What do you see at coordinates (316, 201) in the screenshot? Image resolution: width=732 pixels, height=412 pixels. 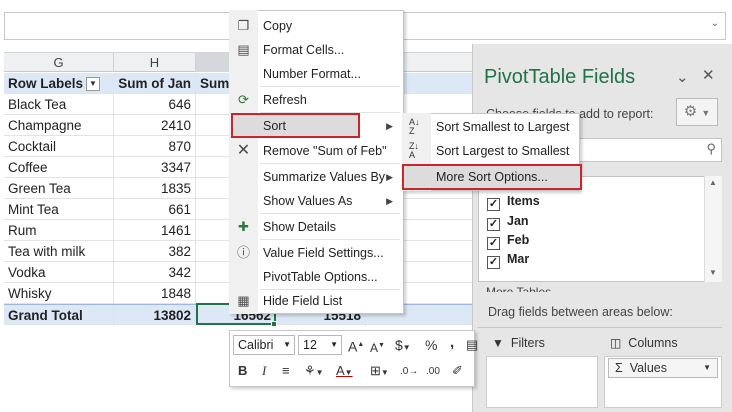 I see `menu-item-show-values-as: Show Values As ▶` at bounding box center [316, 201].